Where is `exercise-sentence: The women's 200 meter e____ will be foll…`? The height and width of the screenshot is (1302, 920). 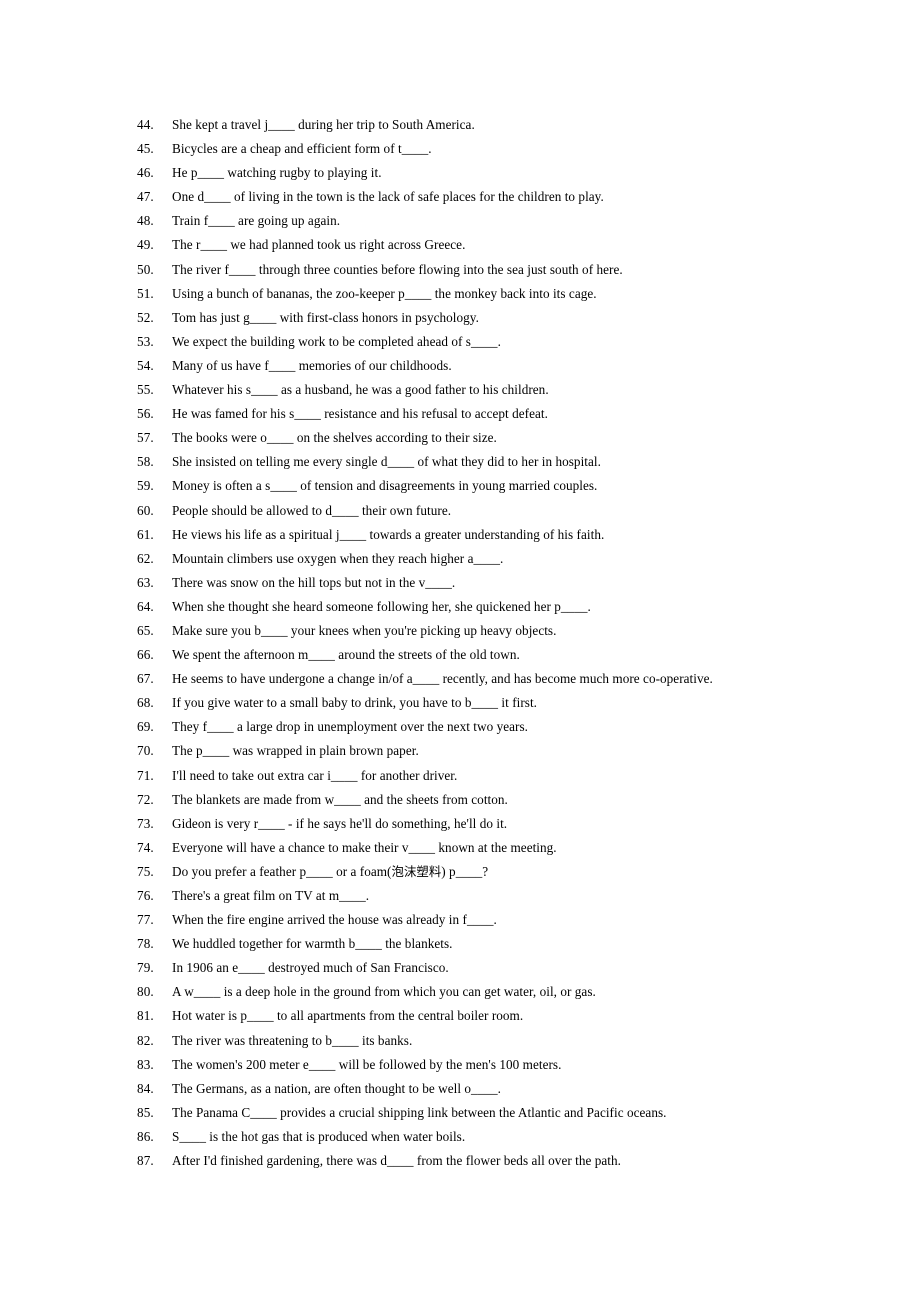 exercise-sentence: The women's 200 meter e____ will be foll… is located at coordinates (367, 1064).